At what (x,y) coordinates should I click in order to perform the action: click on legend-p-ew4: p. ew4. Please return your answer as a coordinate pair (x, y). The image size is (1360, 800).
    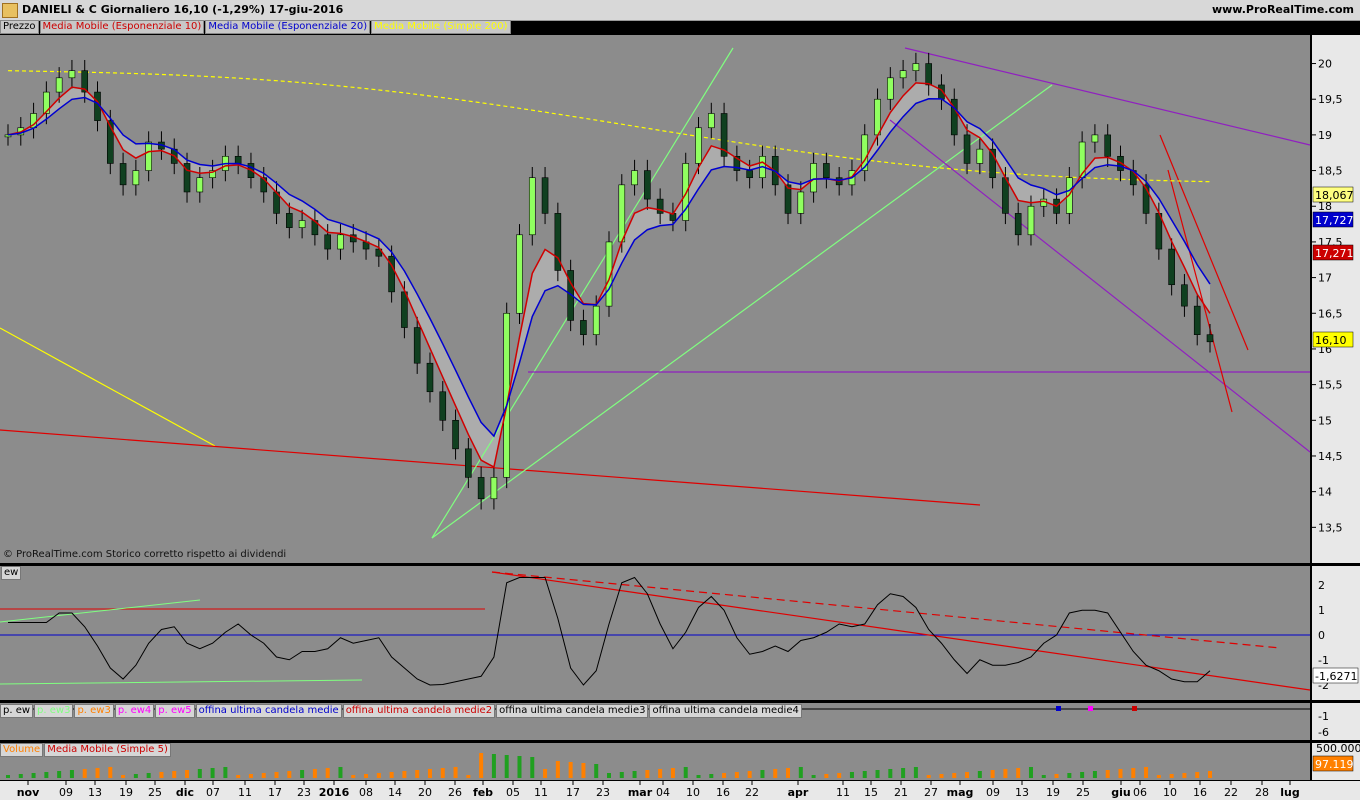
    Looking at the image, I should click on (134, 711).